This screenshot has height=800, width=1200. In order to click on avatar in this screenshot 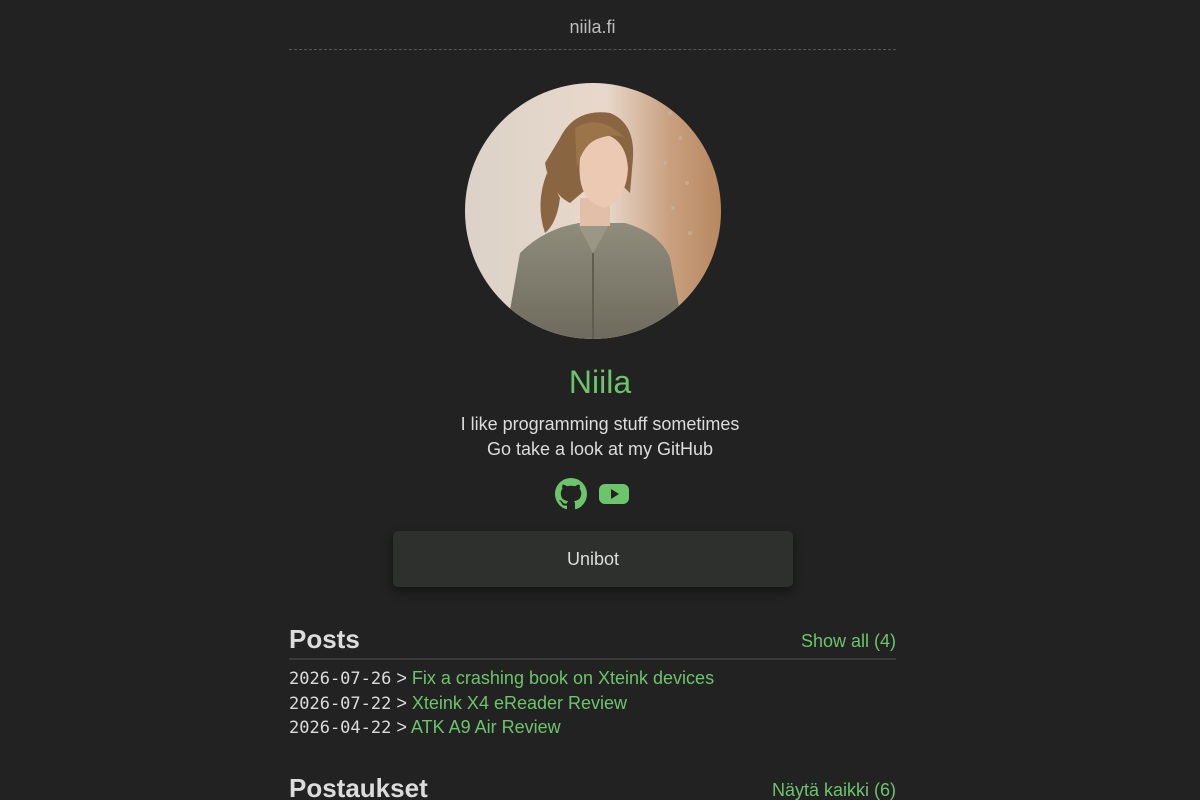, I will do `click(593, 211)`.